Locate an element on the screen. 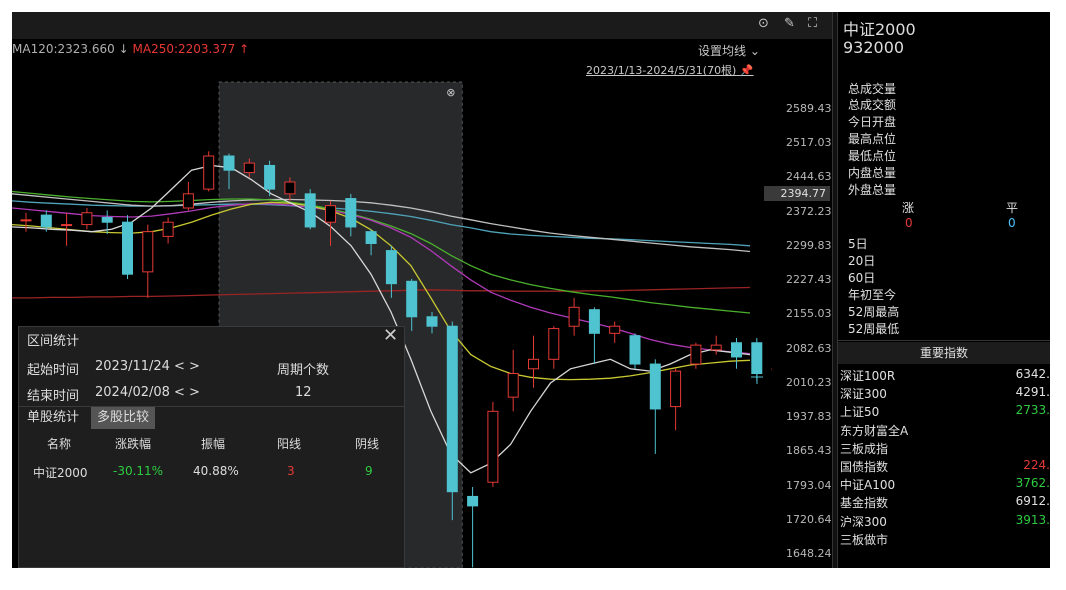 The height and width of the screenshot is (590, 1066). row-change: -30.11% is located at coordinates (138, 471).